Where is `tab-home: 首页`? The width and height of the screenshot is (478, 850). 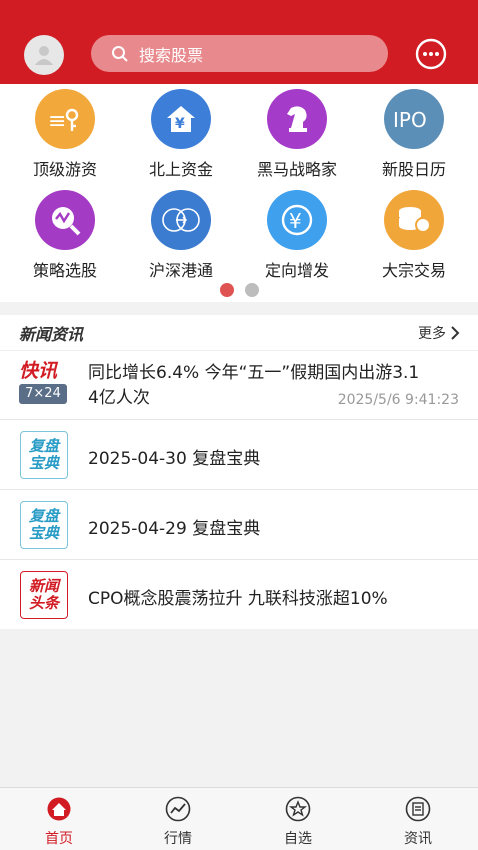 tab-home: 首页 is located at coordinates (59, 822).